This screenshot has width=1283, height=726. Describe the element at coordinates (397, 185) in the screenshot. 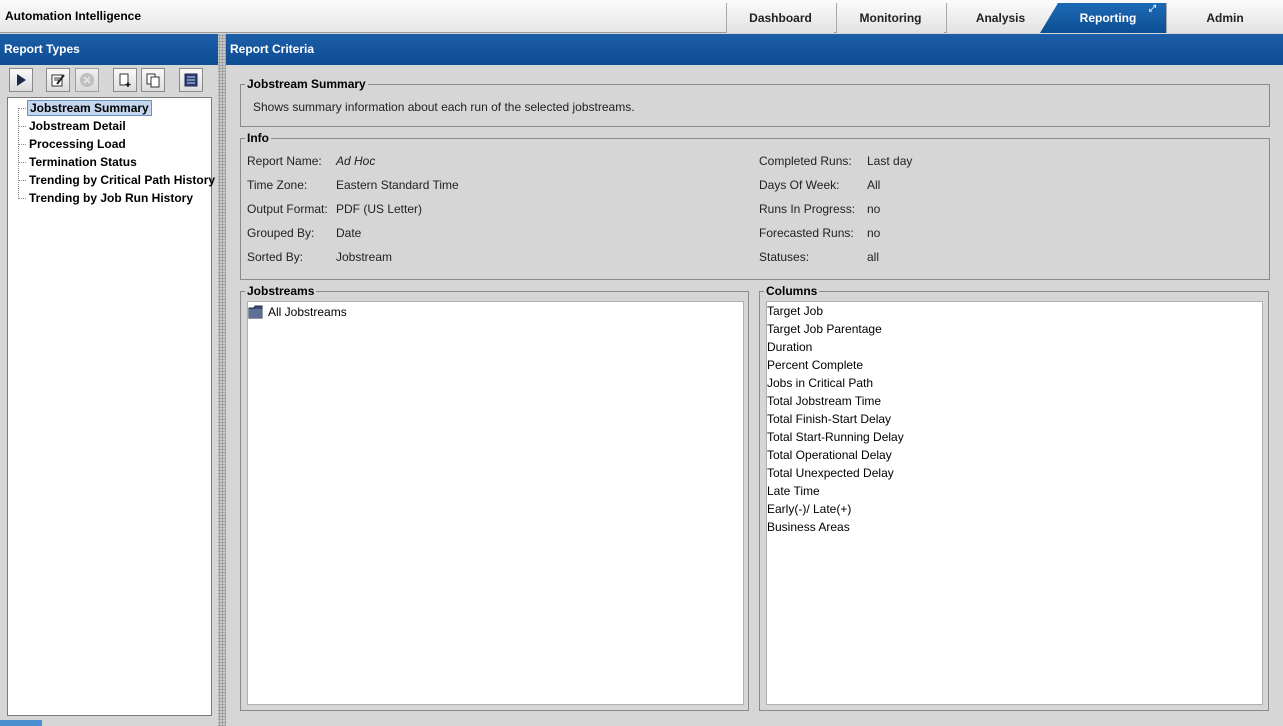

I see `time-zone-value: Eastern Standard Time` at that location.